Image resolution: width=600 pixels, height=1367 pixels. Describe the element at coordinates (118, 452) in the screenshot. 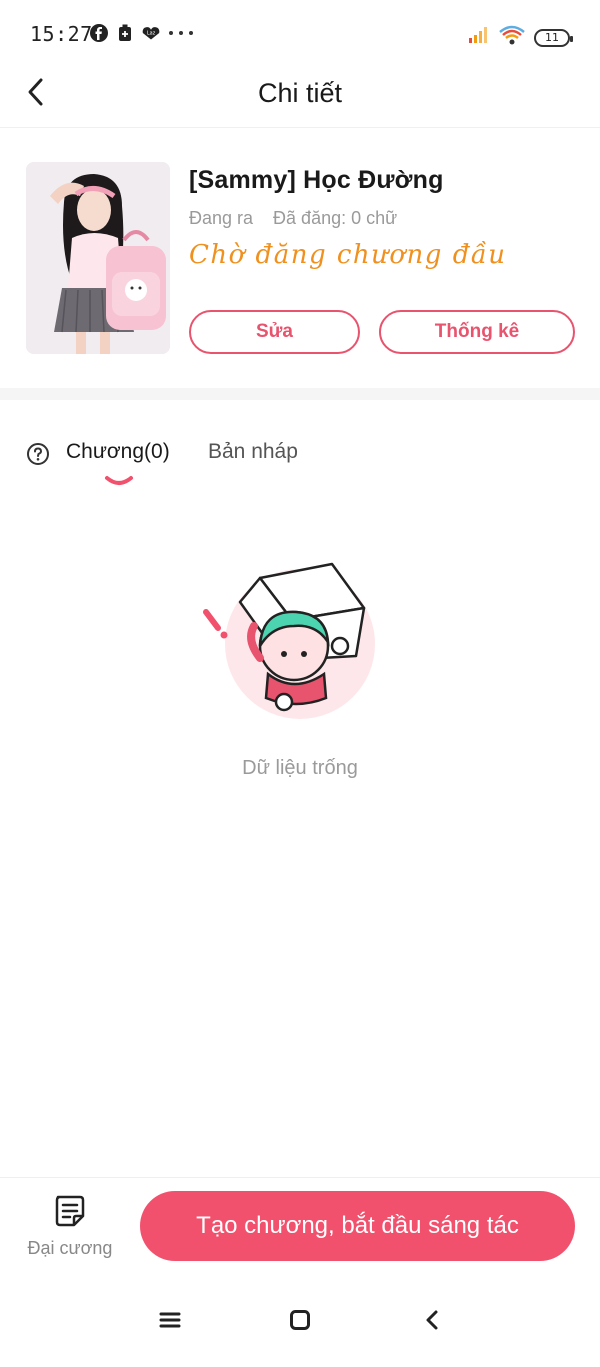

I see `tab-chapters: Chương(0)` at that location.